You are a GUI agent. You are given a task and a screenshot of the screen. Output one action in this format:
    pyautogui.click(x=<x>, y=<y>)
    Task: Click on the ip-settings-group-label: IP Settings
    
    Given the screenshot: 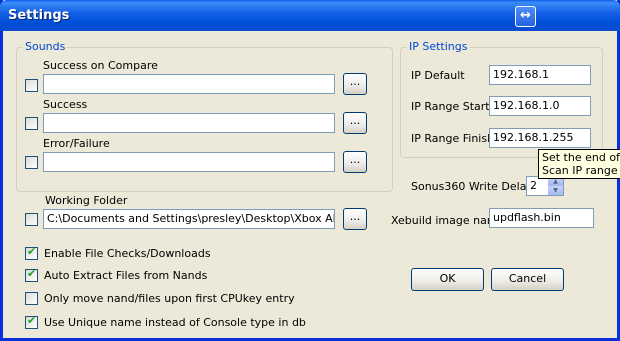 What is the action you would take?
    pyautogui.click(x=438, y=46)
    